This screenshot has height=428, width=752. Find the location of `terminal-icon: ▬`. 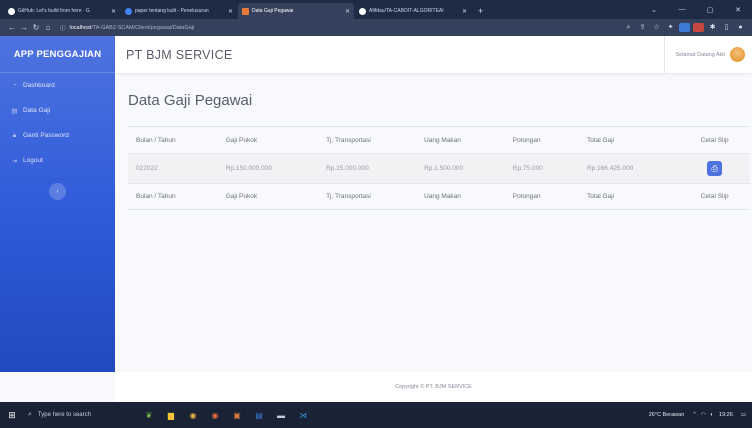

terminal-icon: ▬ is located at coordinates (281, 415).